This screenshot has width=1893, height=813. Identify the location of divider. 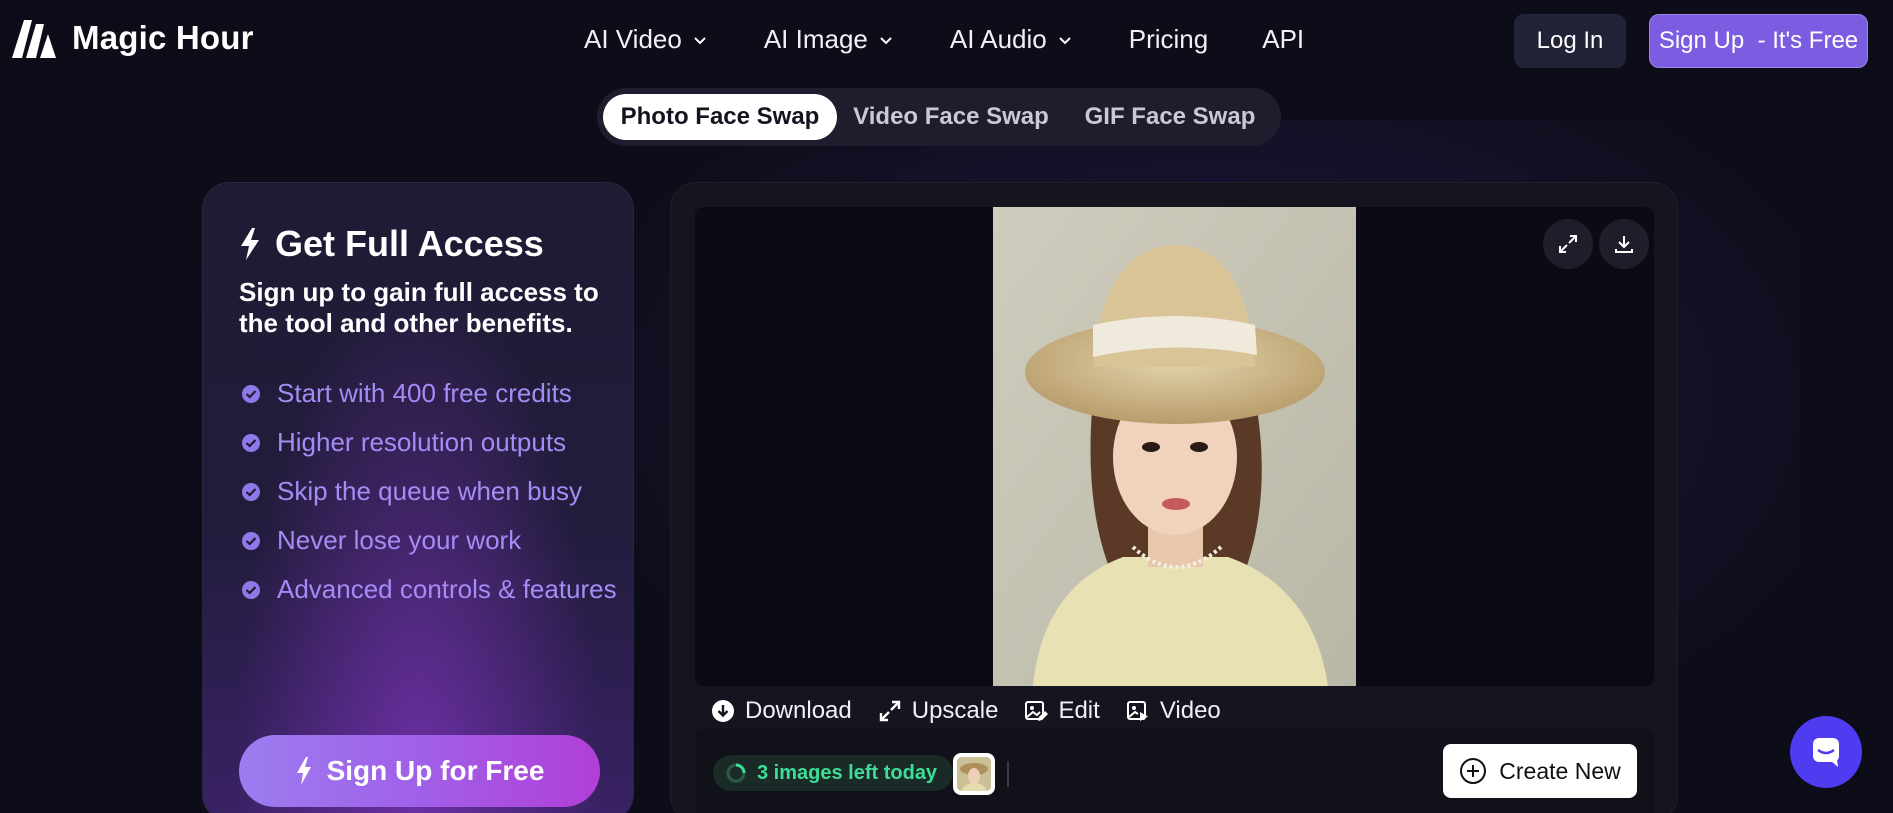
(1008, 774).